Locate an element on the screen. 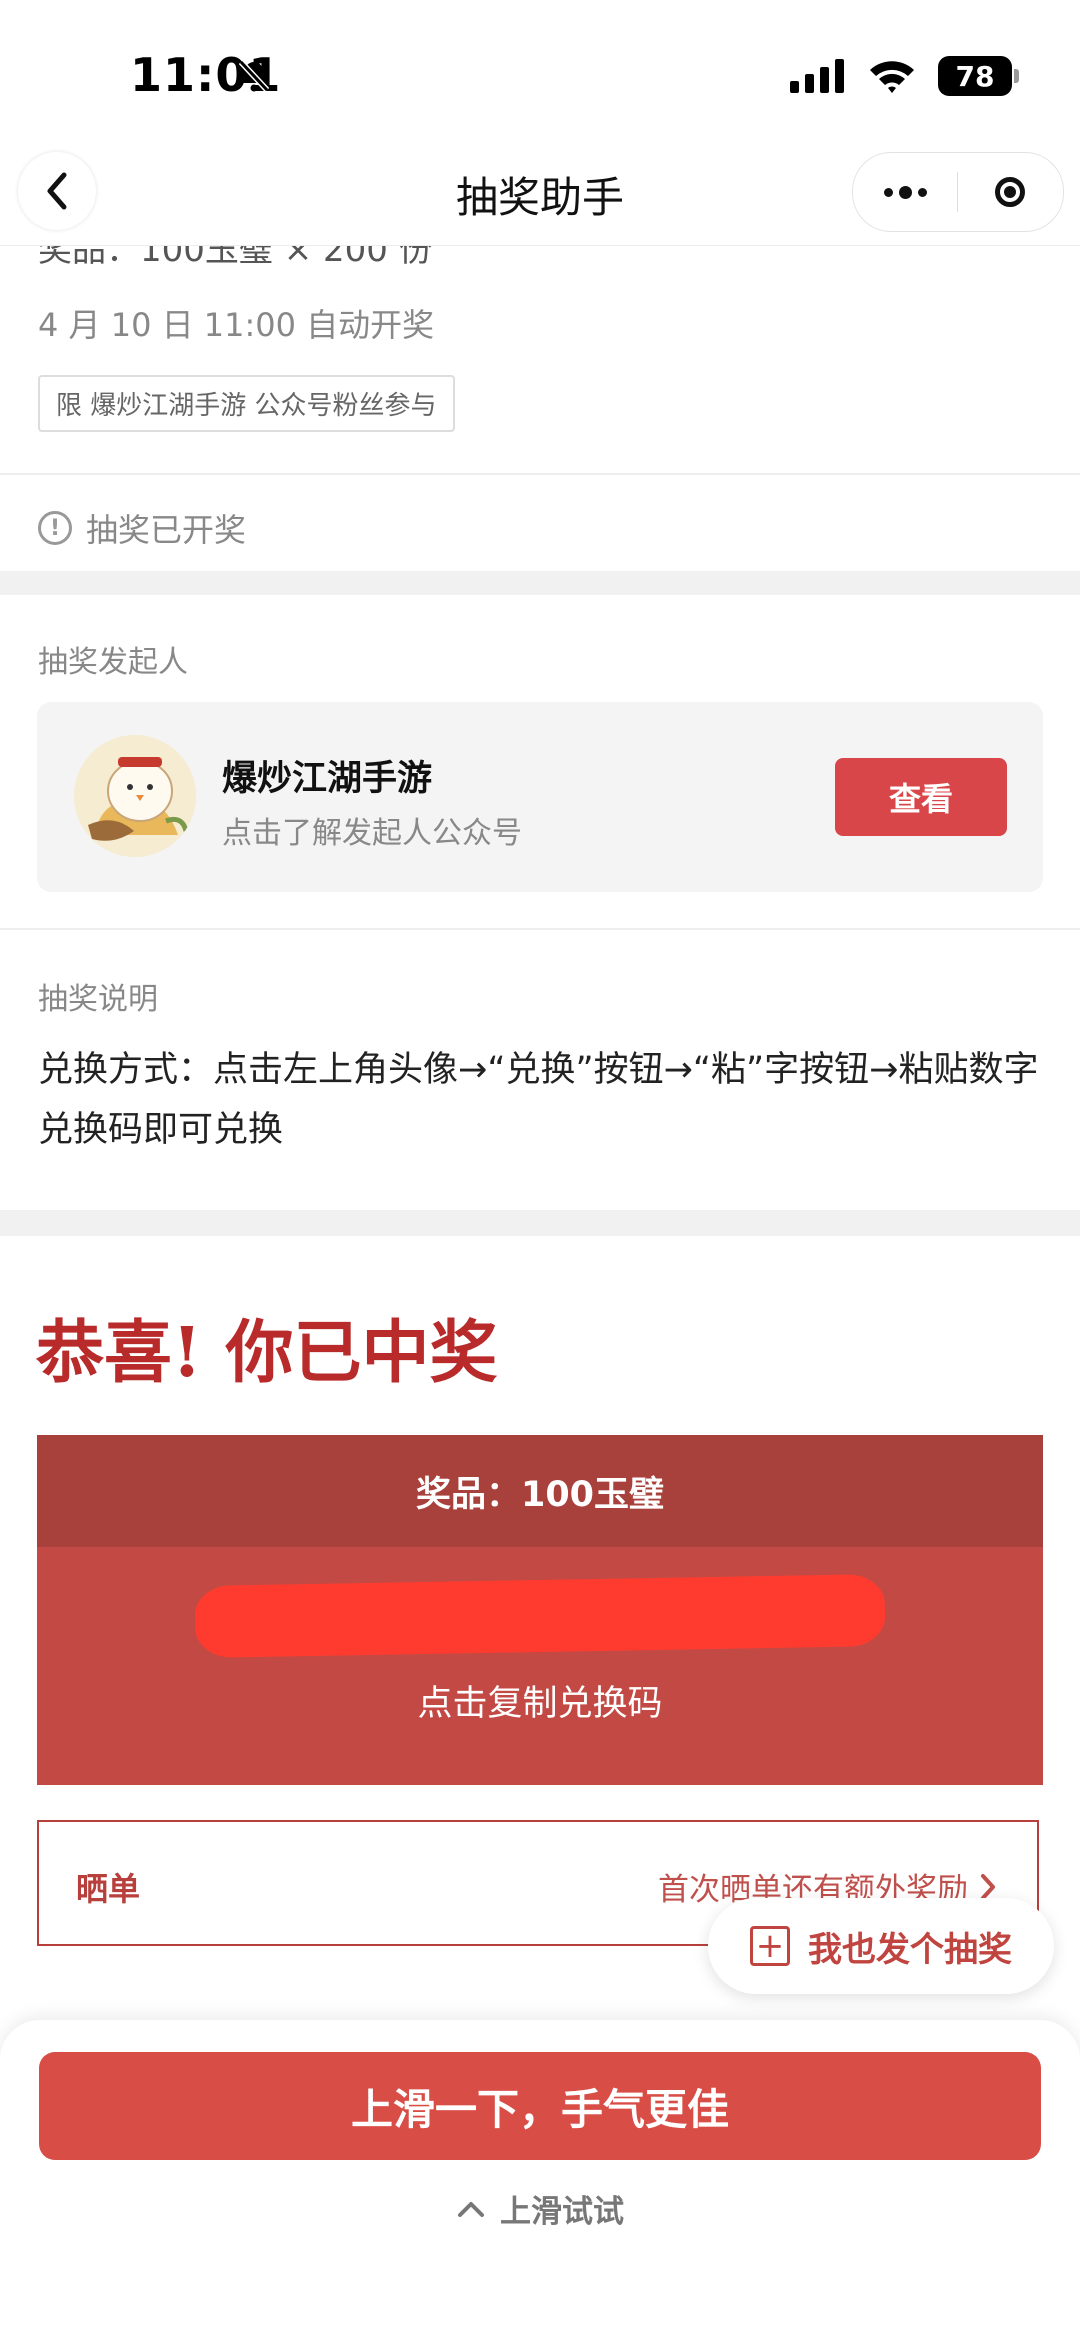 The height and width of the screenshot is (2347, 1080). organizer-avatar is located at coordinates (135, 796).